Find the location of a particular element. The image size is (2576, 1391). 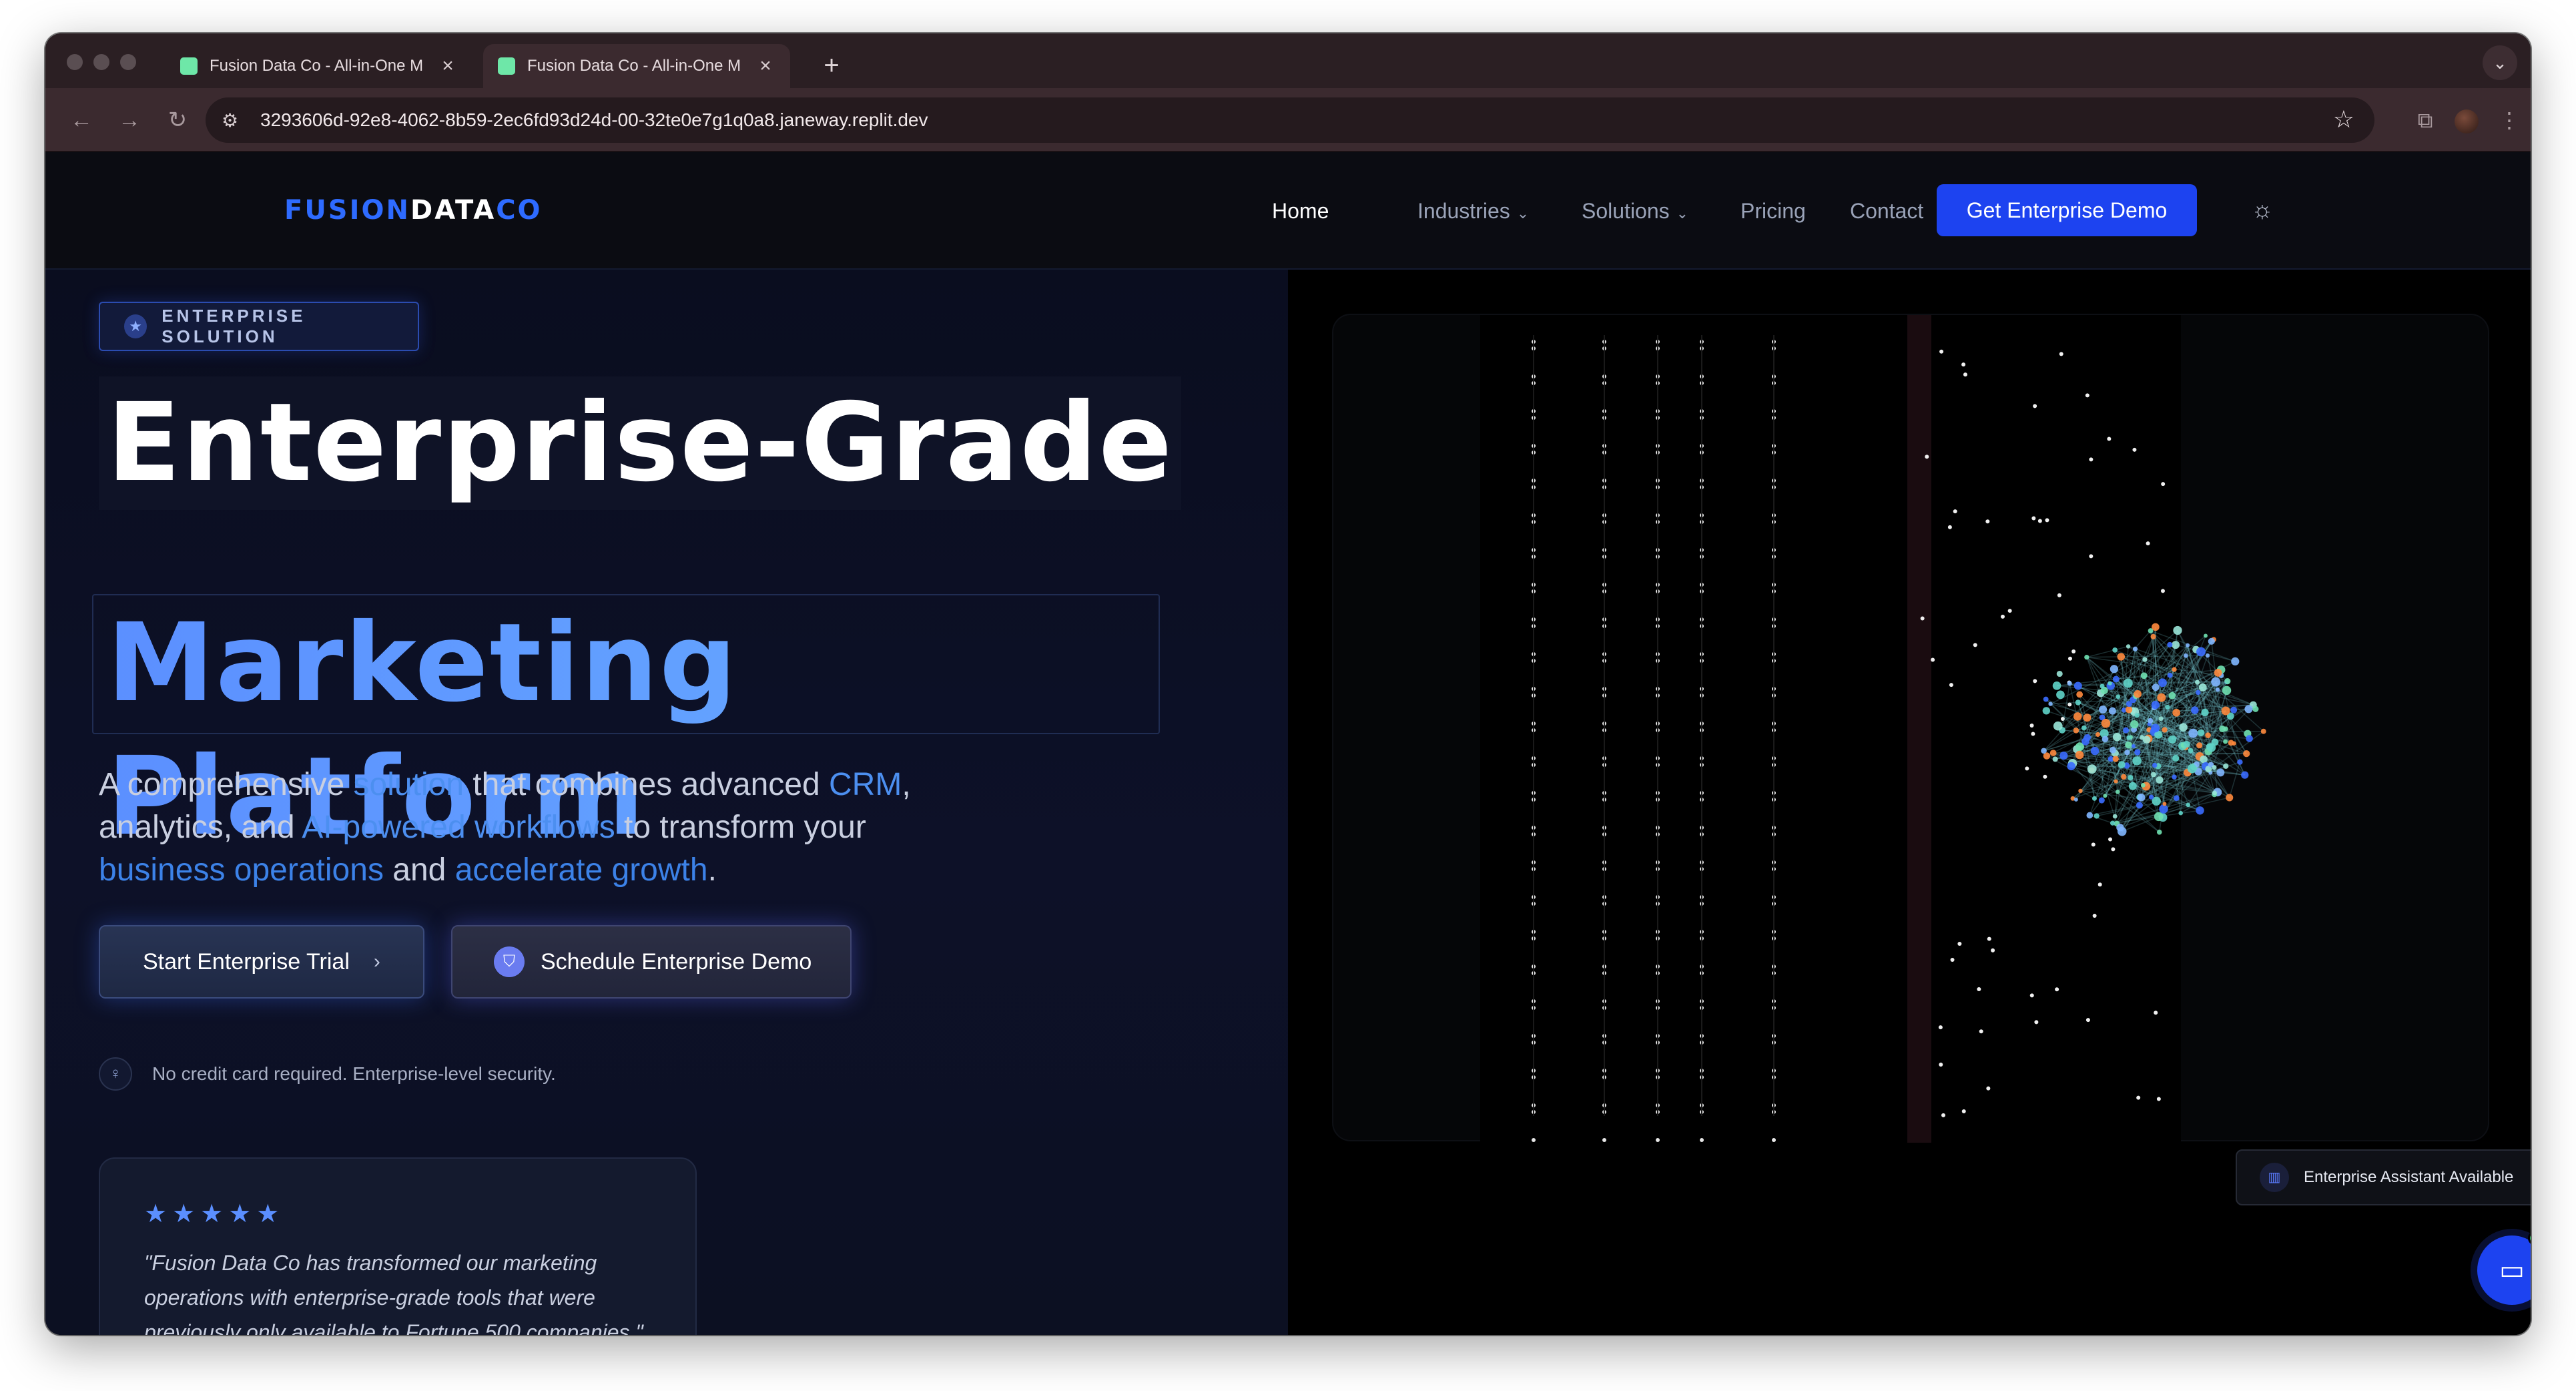

nav-link-solutions: Solutions ⌄ is located at coordinates (1635, 212).